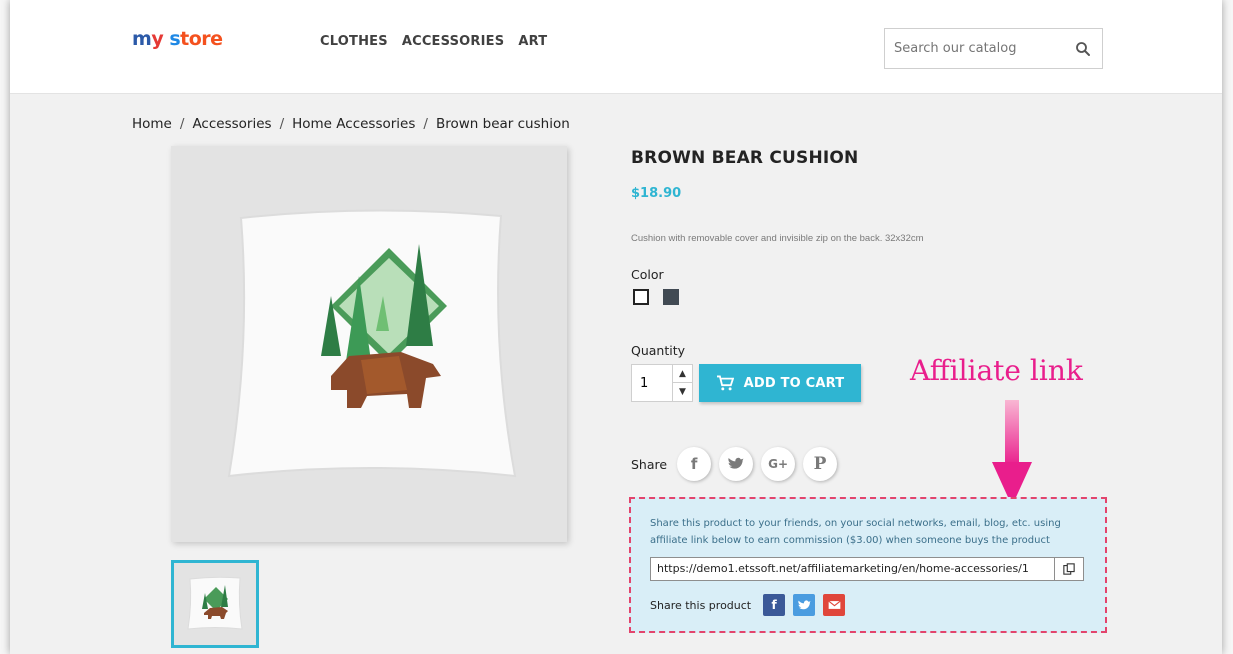 This screenshot has height=654, width=1233. Describe the element at coordinates (701, 605) in the screenshot. I see `affiliate-share-label: Share this product` at that location.